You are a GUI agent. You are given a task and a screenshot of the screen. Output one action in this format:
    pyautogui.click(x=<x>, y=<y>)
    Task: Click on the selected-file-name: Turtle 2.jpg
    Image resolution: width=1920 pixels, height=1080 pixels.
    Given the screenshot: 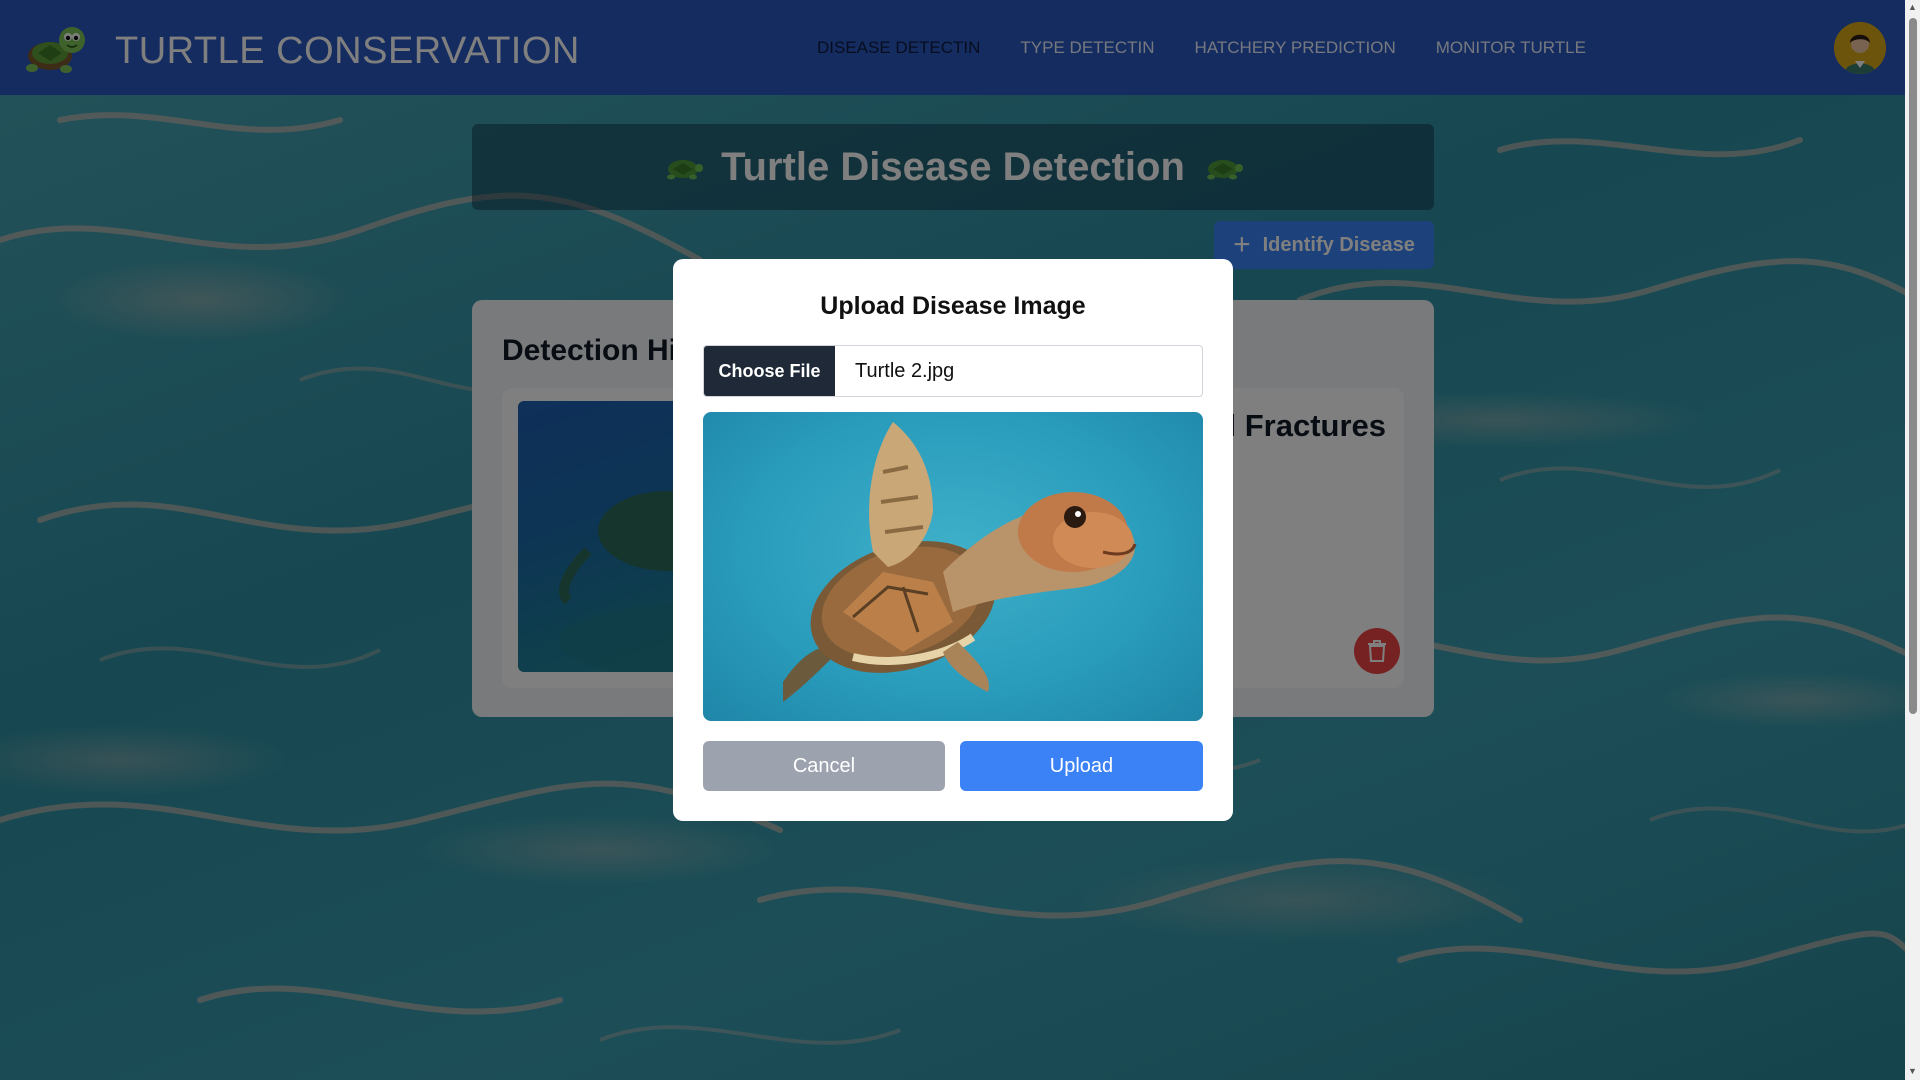 What is the action you would take?
    pyautogui.click(x=905, y=370)
    